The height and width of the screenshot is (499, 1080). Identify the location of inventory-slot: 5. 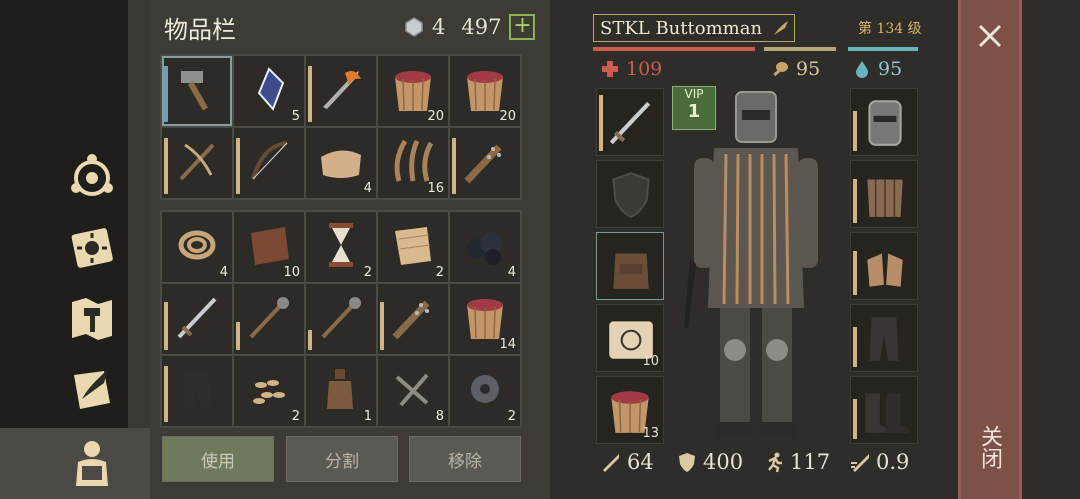
(269, 91).